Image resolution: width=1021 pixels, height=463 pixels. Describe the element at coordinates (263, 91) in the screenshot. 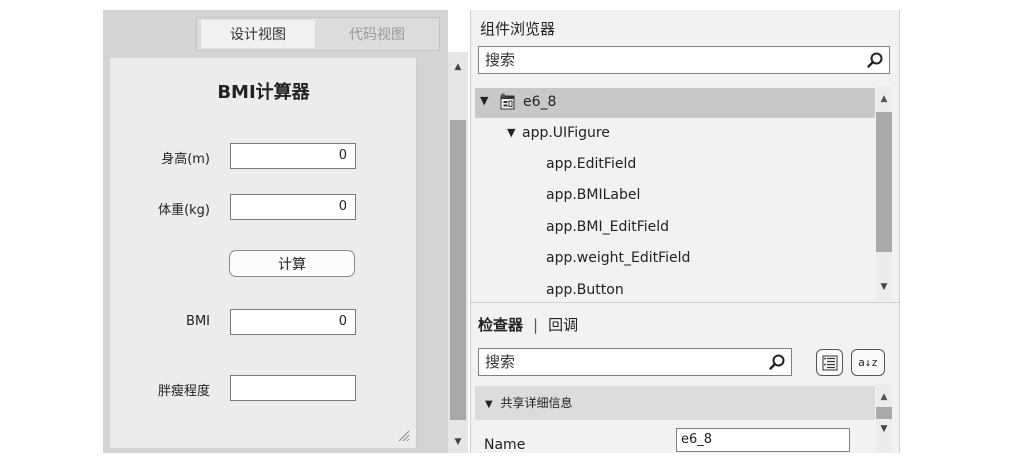

I see `app-title-label: BMI计算器` at that location.